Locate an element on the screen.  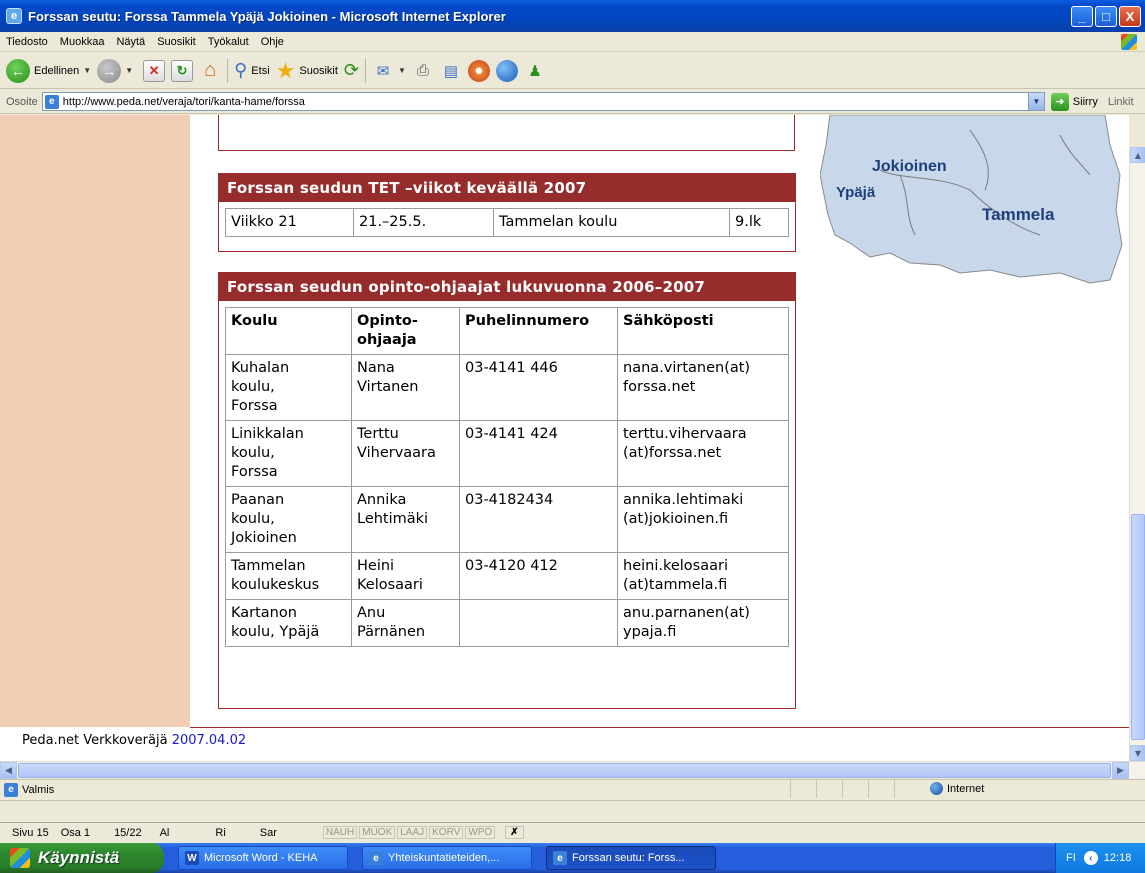
table-cell: 9.lk is located at coordinates (759, 222).